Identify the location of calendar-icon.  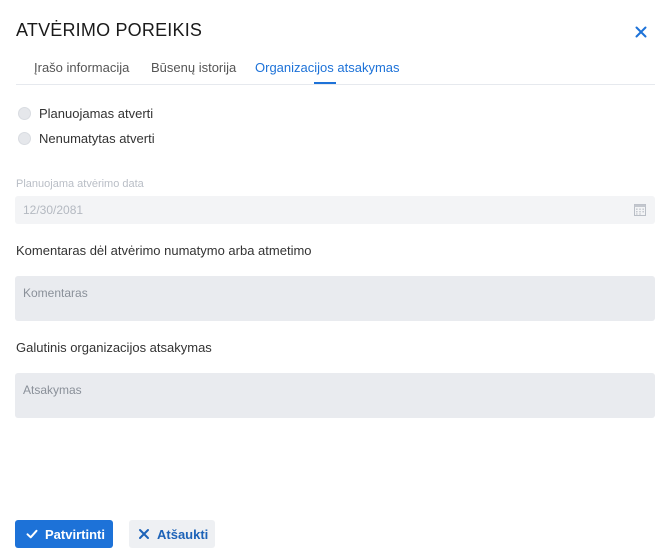
(640, 209).